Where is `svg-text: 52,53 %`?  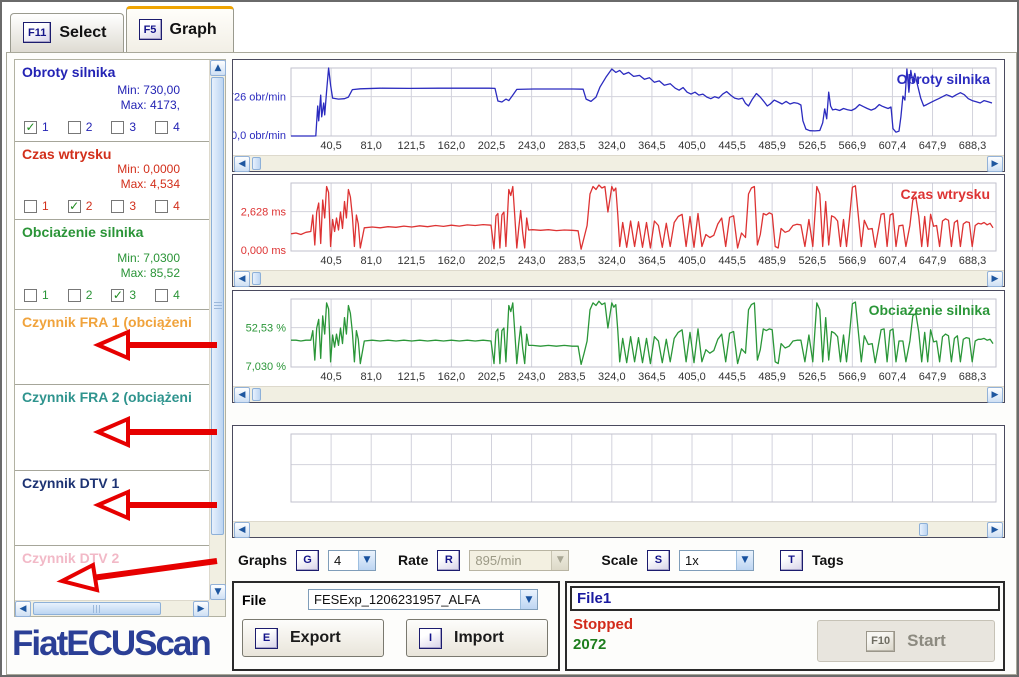
svg-text: 52,53 % is located at coordinates (266, 329).